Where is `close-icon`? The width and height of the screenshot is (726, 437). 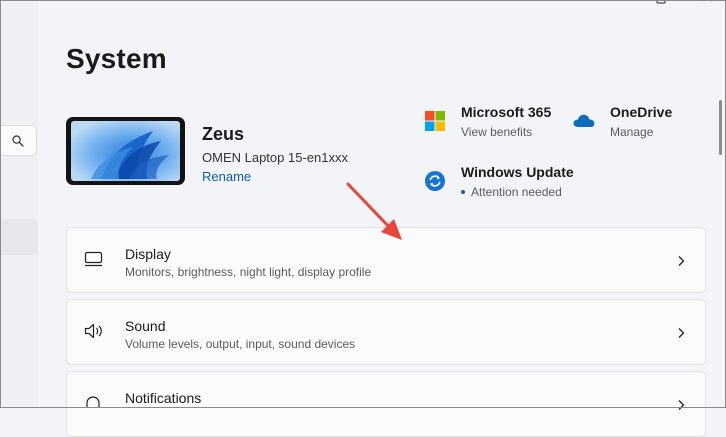 close-icon is located at coordinates (707, 3).